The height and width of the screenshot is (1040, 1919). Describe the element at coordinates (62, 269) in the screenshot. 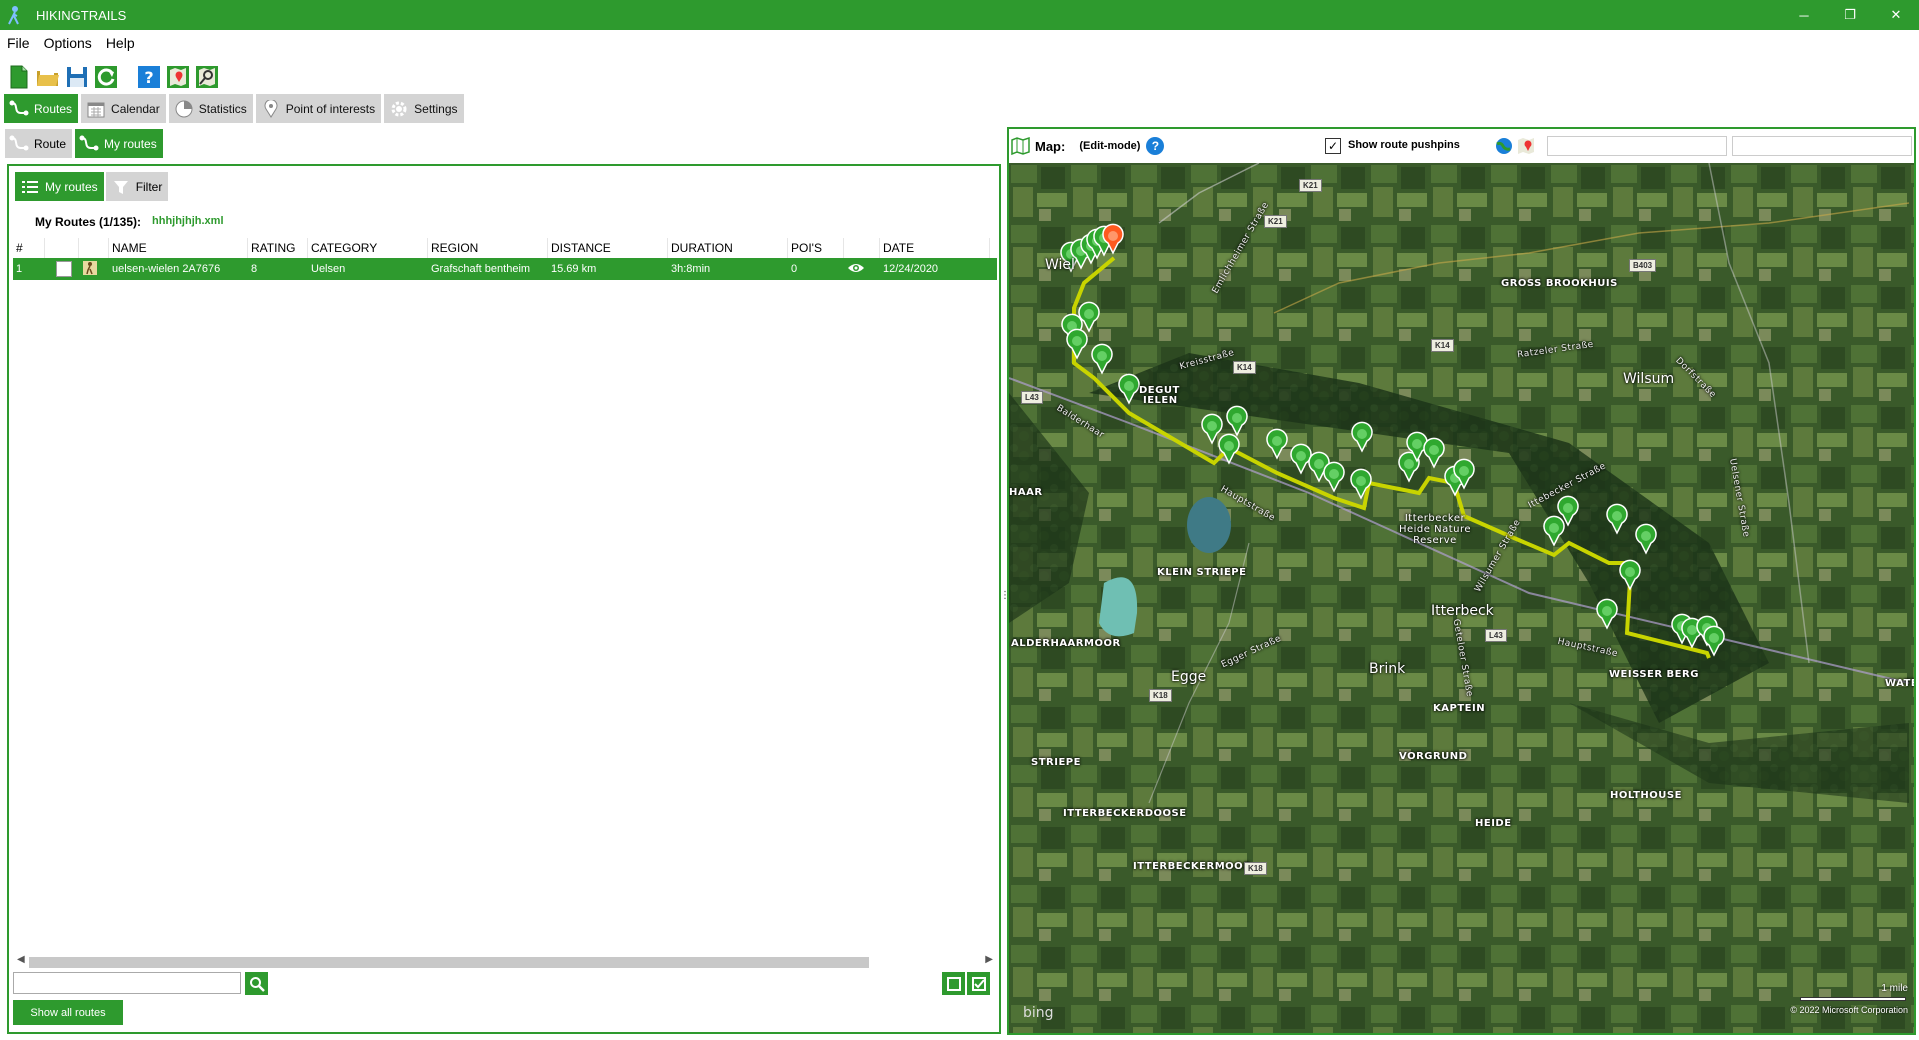

I see `row-checkbox` at that location.